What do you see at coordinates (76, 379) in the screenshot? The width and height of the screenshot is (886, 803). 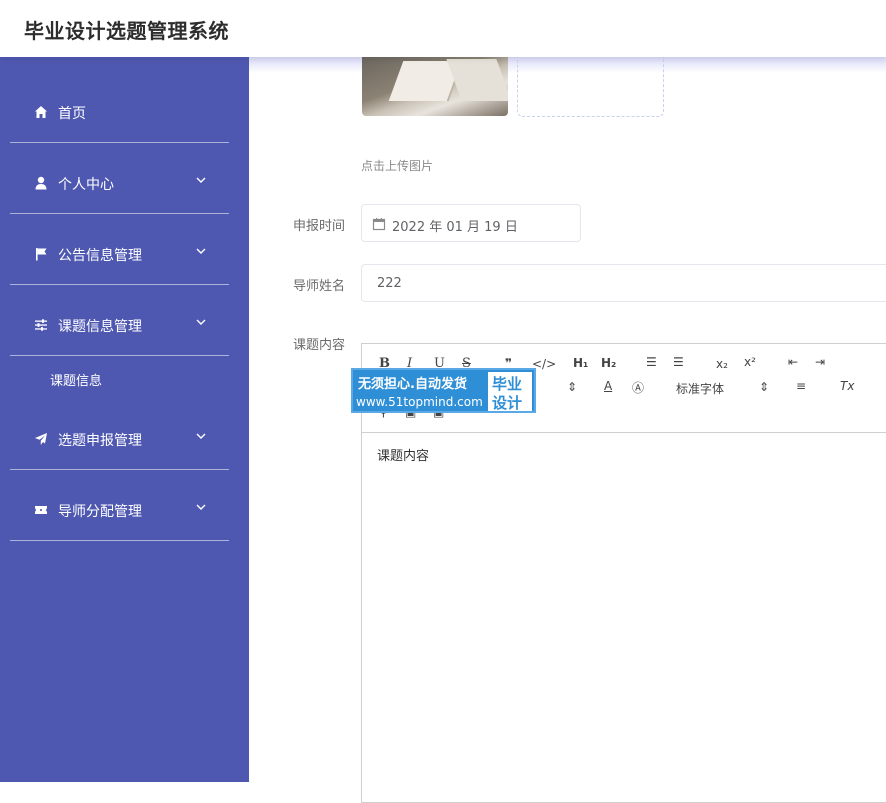 I see `sidebar-subitem-topic-info: 课题信息` at bounding box center [76, 379].